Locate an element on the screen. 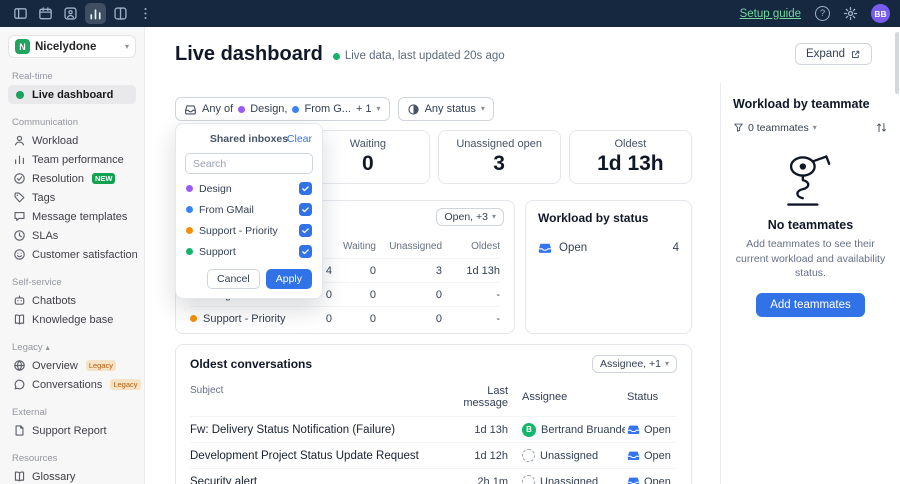 This screenshot has height=484, width=900. globe-icon is located at coordinates (19, 365).